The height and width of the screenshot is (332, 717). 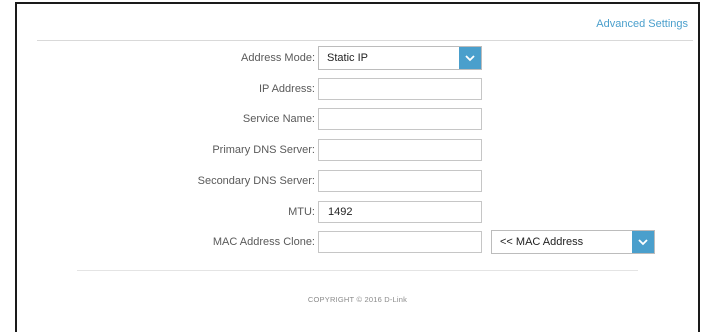 I want to click on address-mode-select: Static IP, so click(x=400, y=58).